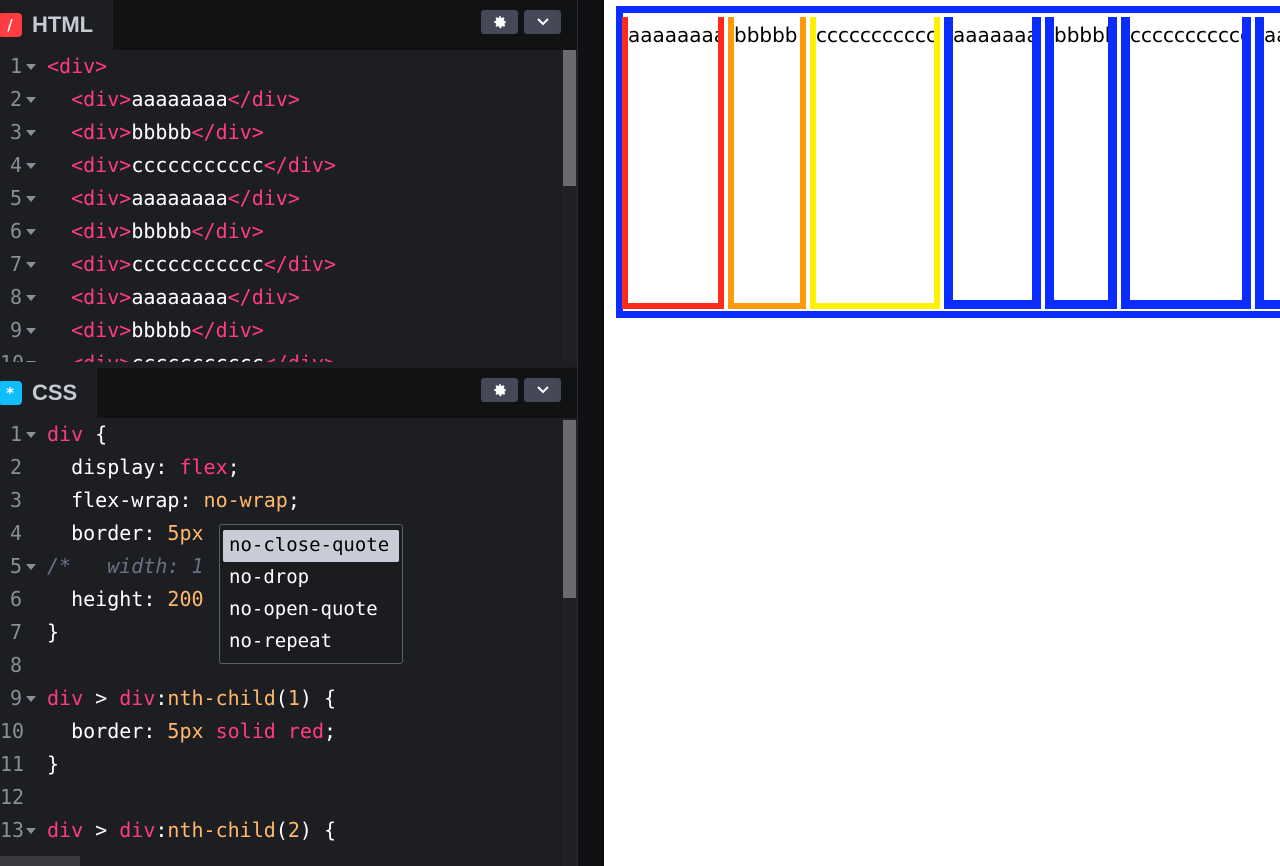 The image size is (1280, 866). I want to click on code-text: <div>ccccccccccc</div>, so click(191, 354).